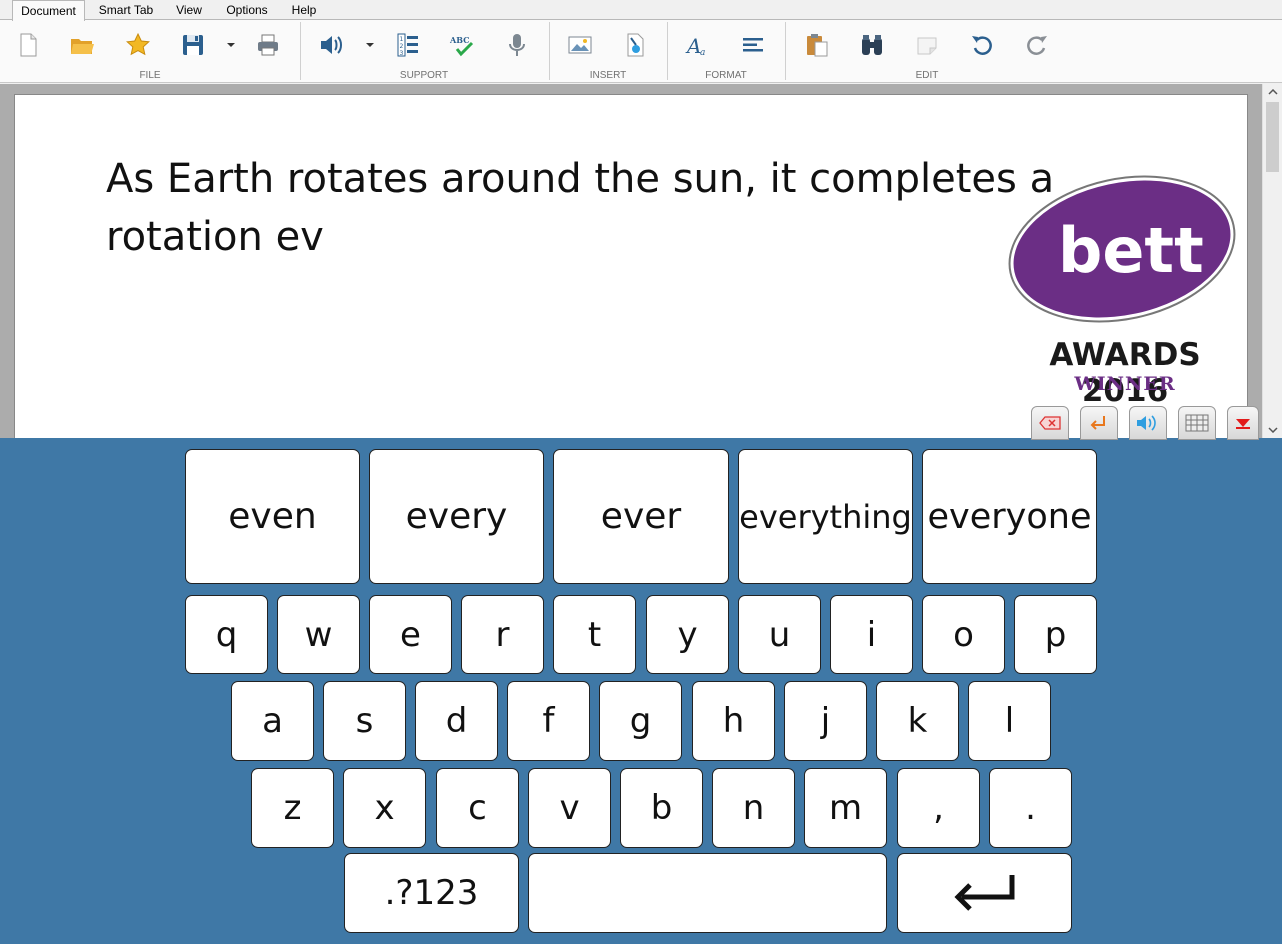 The image size is (1282, 944). What do you see at coordinates (189, 10) in the screenshot?
I see `tab-view: View` at bounding box center [189, 10].